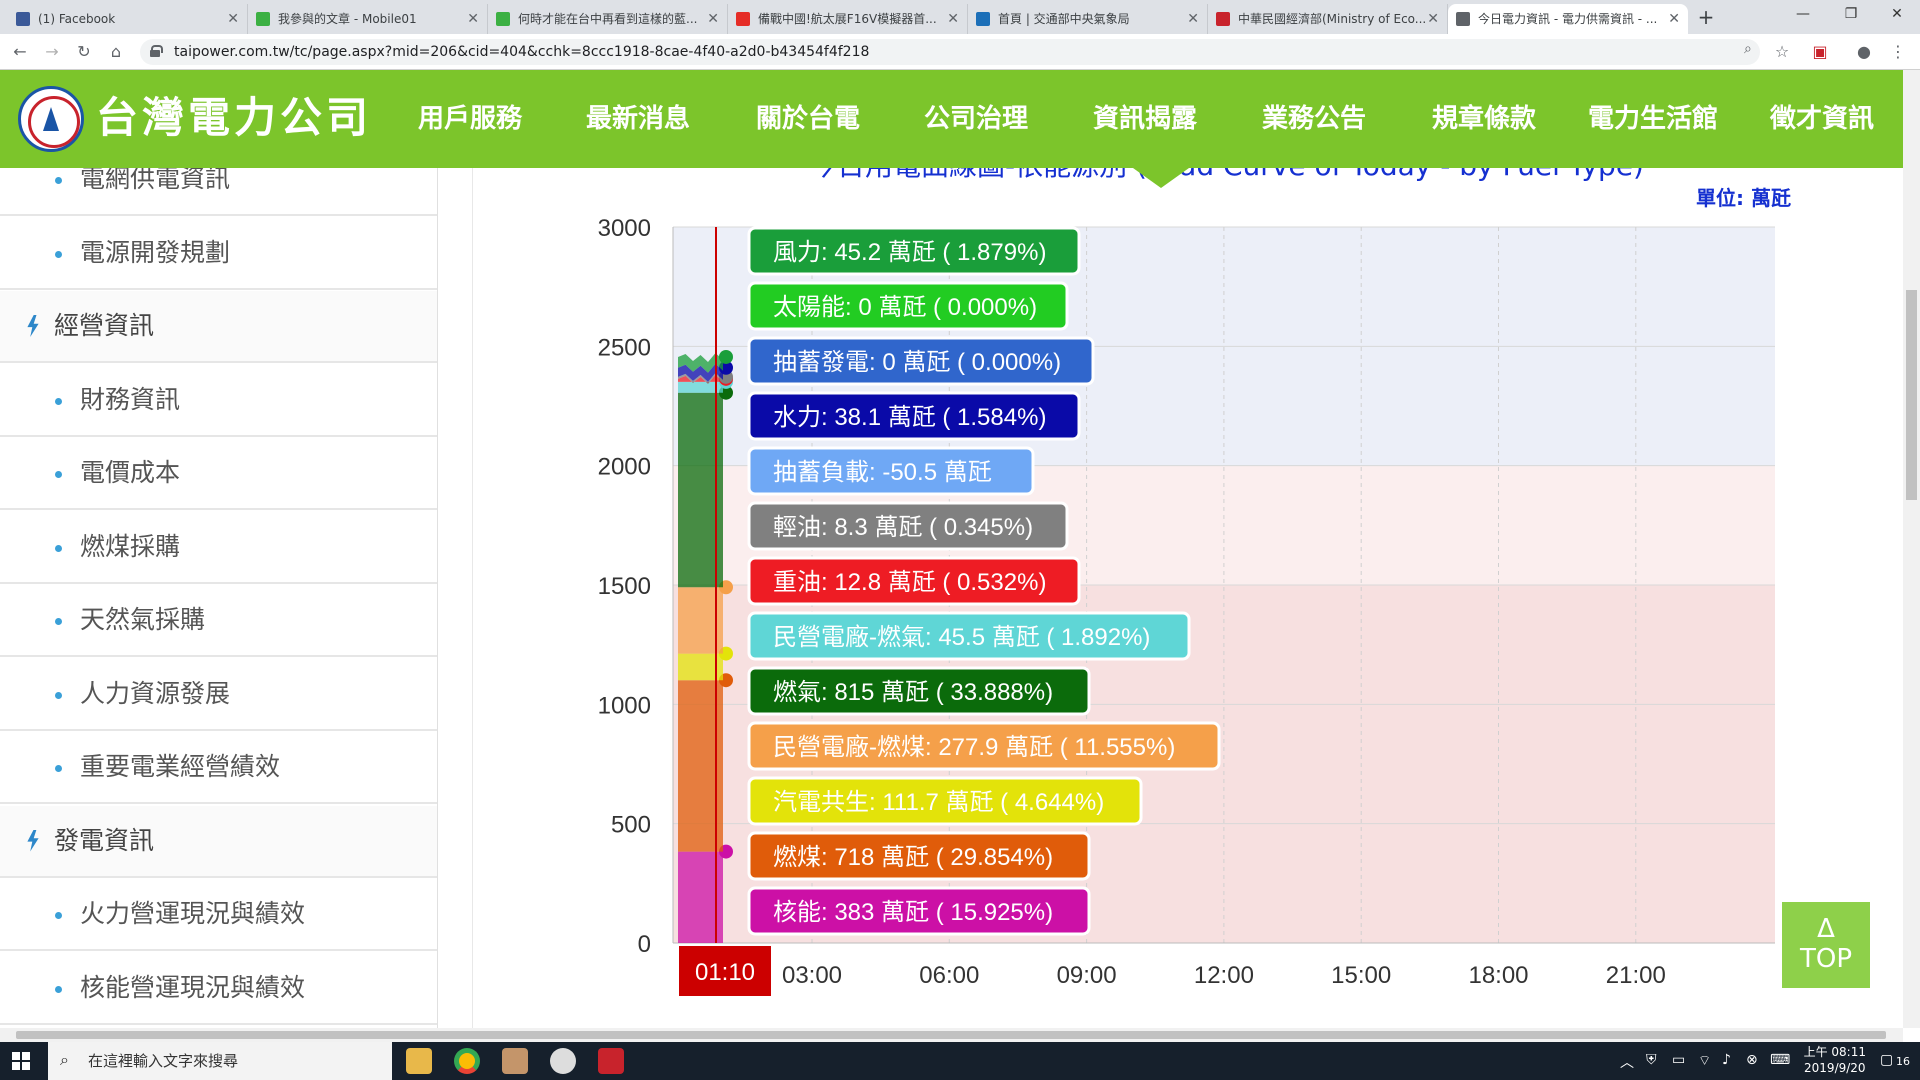  Describe the element at coordinates (1897, 15) in the screenshot. I see `close-window-button: ✕` at that location.